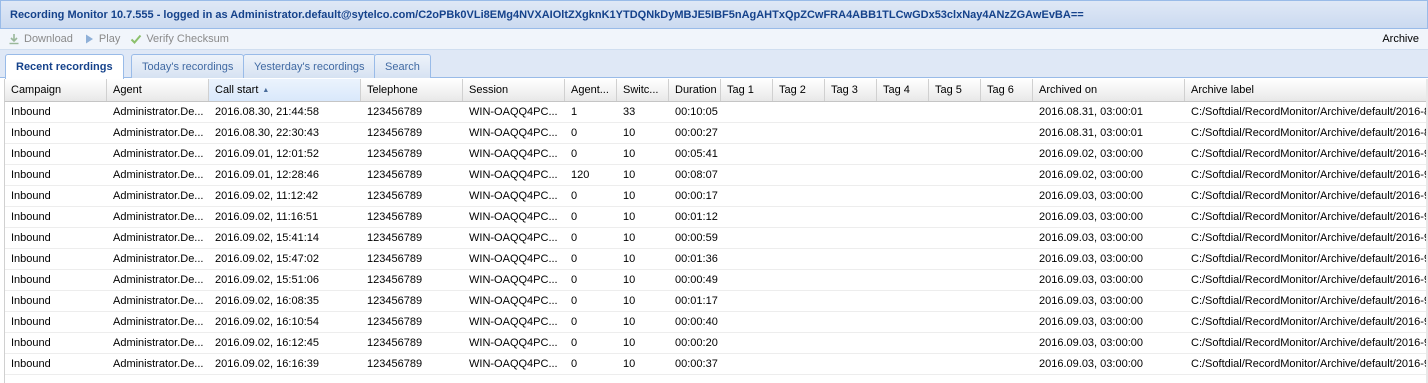 The image size is (1428, 383). I want to click on play-icon, so click(89, 39).